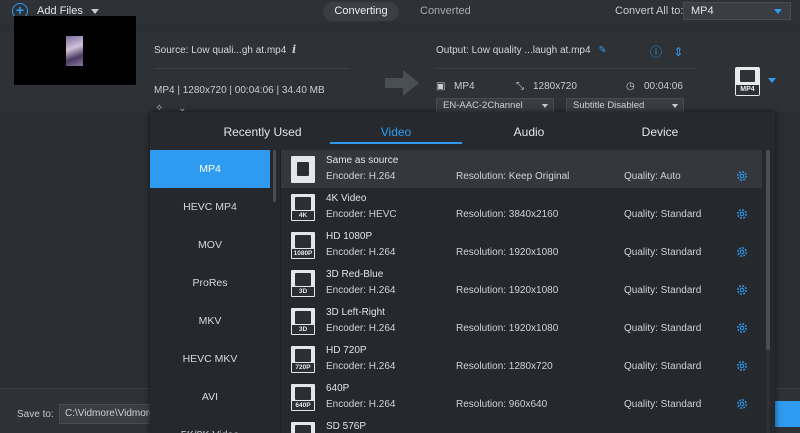  What do you see at coordinates (349, 236) in the screenshot?
I see `preset-name: HD 1080P` at bounding box center [349, 236].